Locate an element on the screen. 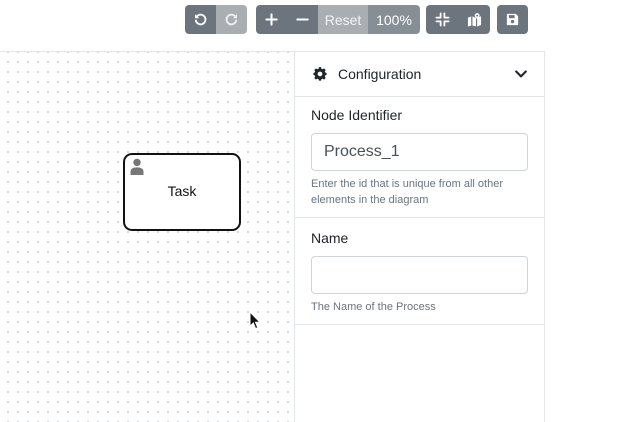 This screenshot has height=422, width=620. task-node: Task is located at coordinates (182, 192).